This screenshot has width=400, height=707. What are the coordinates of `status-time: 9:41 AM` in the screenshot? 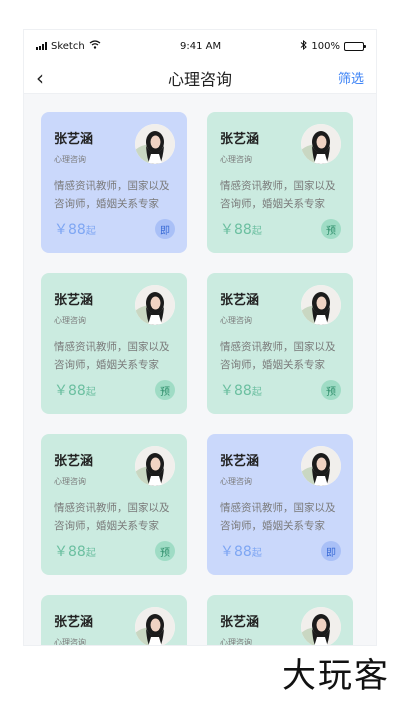 It's located at (201, 46).